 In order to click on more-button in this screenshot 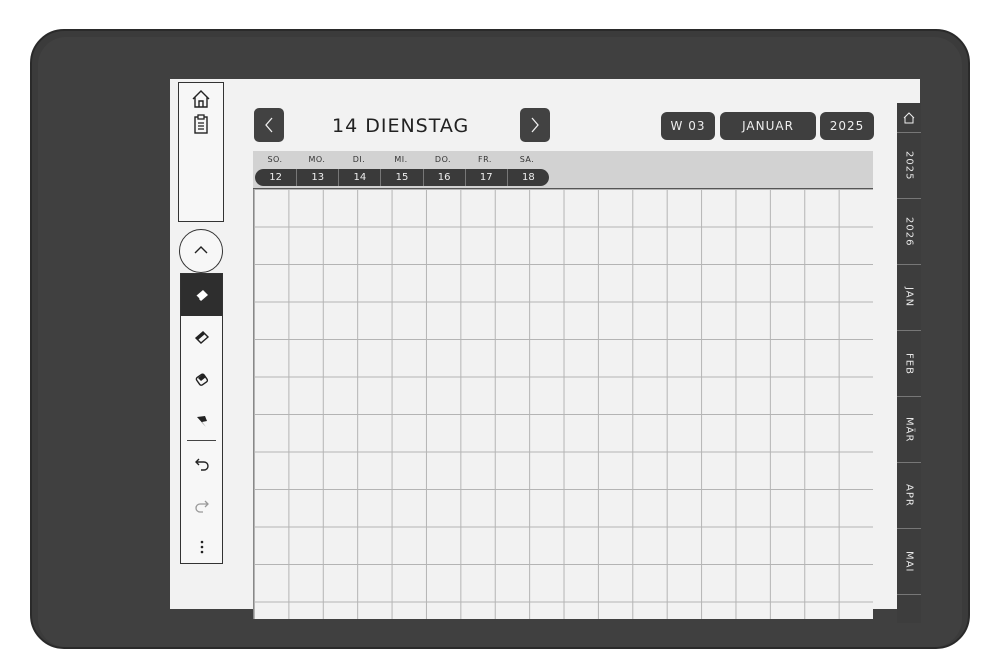, I will do `click(201, 547)`.